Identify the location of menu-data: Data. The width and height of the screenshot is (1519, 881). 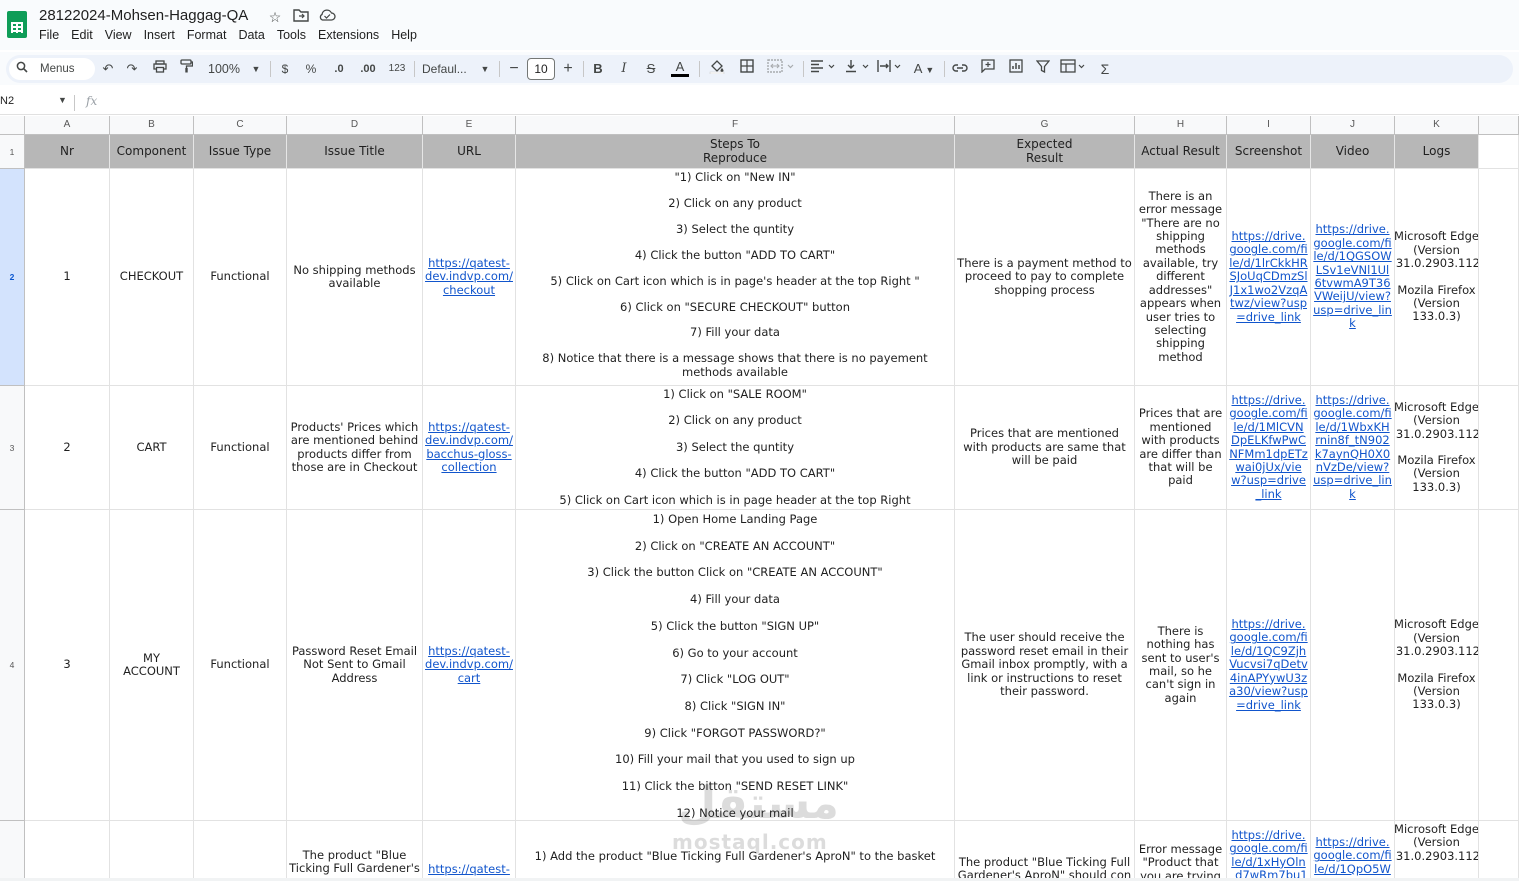
(251, 36).